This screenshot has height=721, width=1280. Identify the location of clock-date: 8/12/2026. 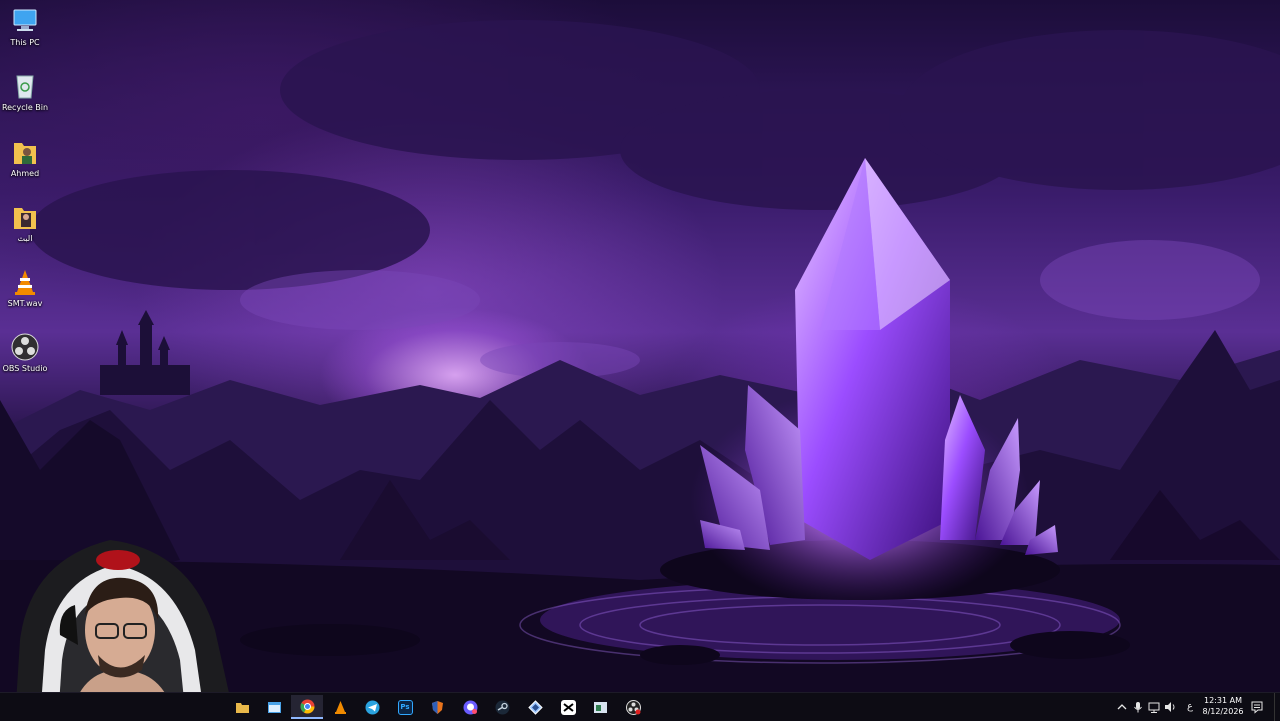
(1223, 711).